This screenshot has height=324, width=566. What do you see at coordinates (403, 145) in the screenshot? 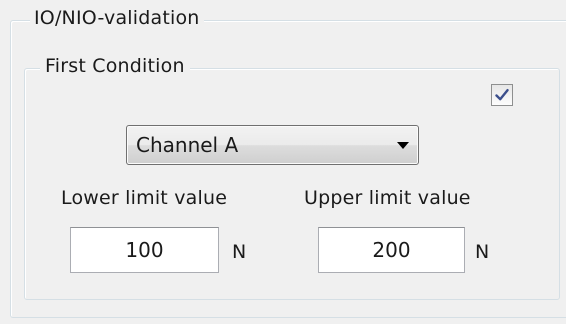
I see `chevron-down-icon` at bounding box center [403, 145].